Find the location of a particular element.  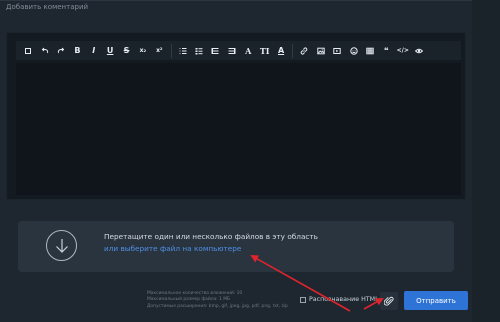

superscript-icon: x² is located at coordinates (159, 50).